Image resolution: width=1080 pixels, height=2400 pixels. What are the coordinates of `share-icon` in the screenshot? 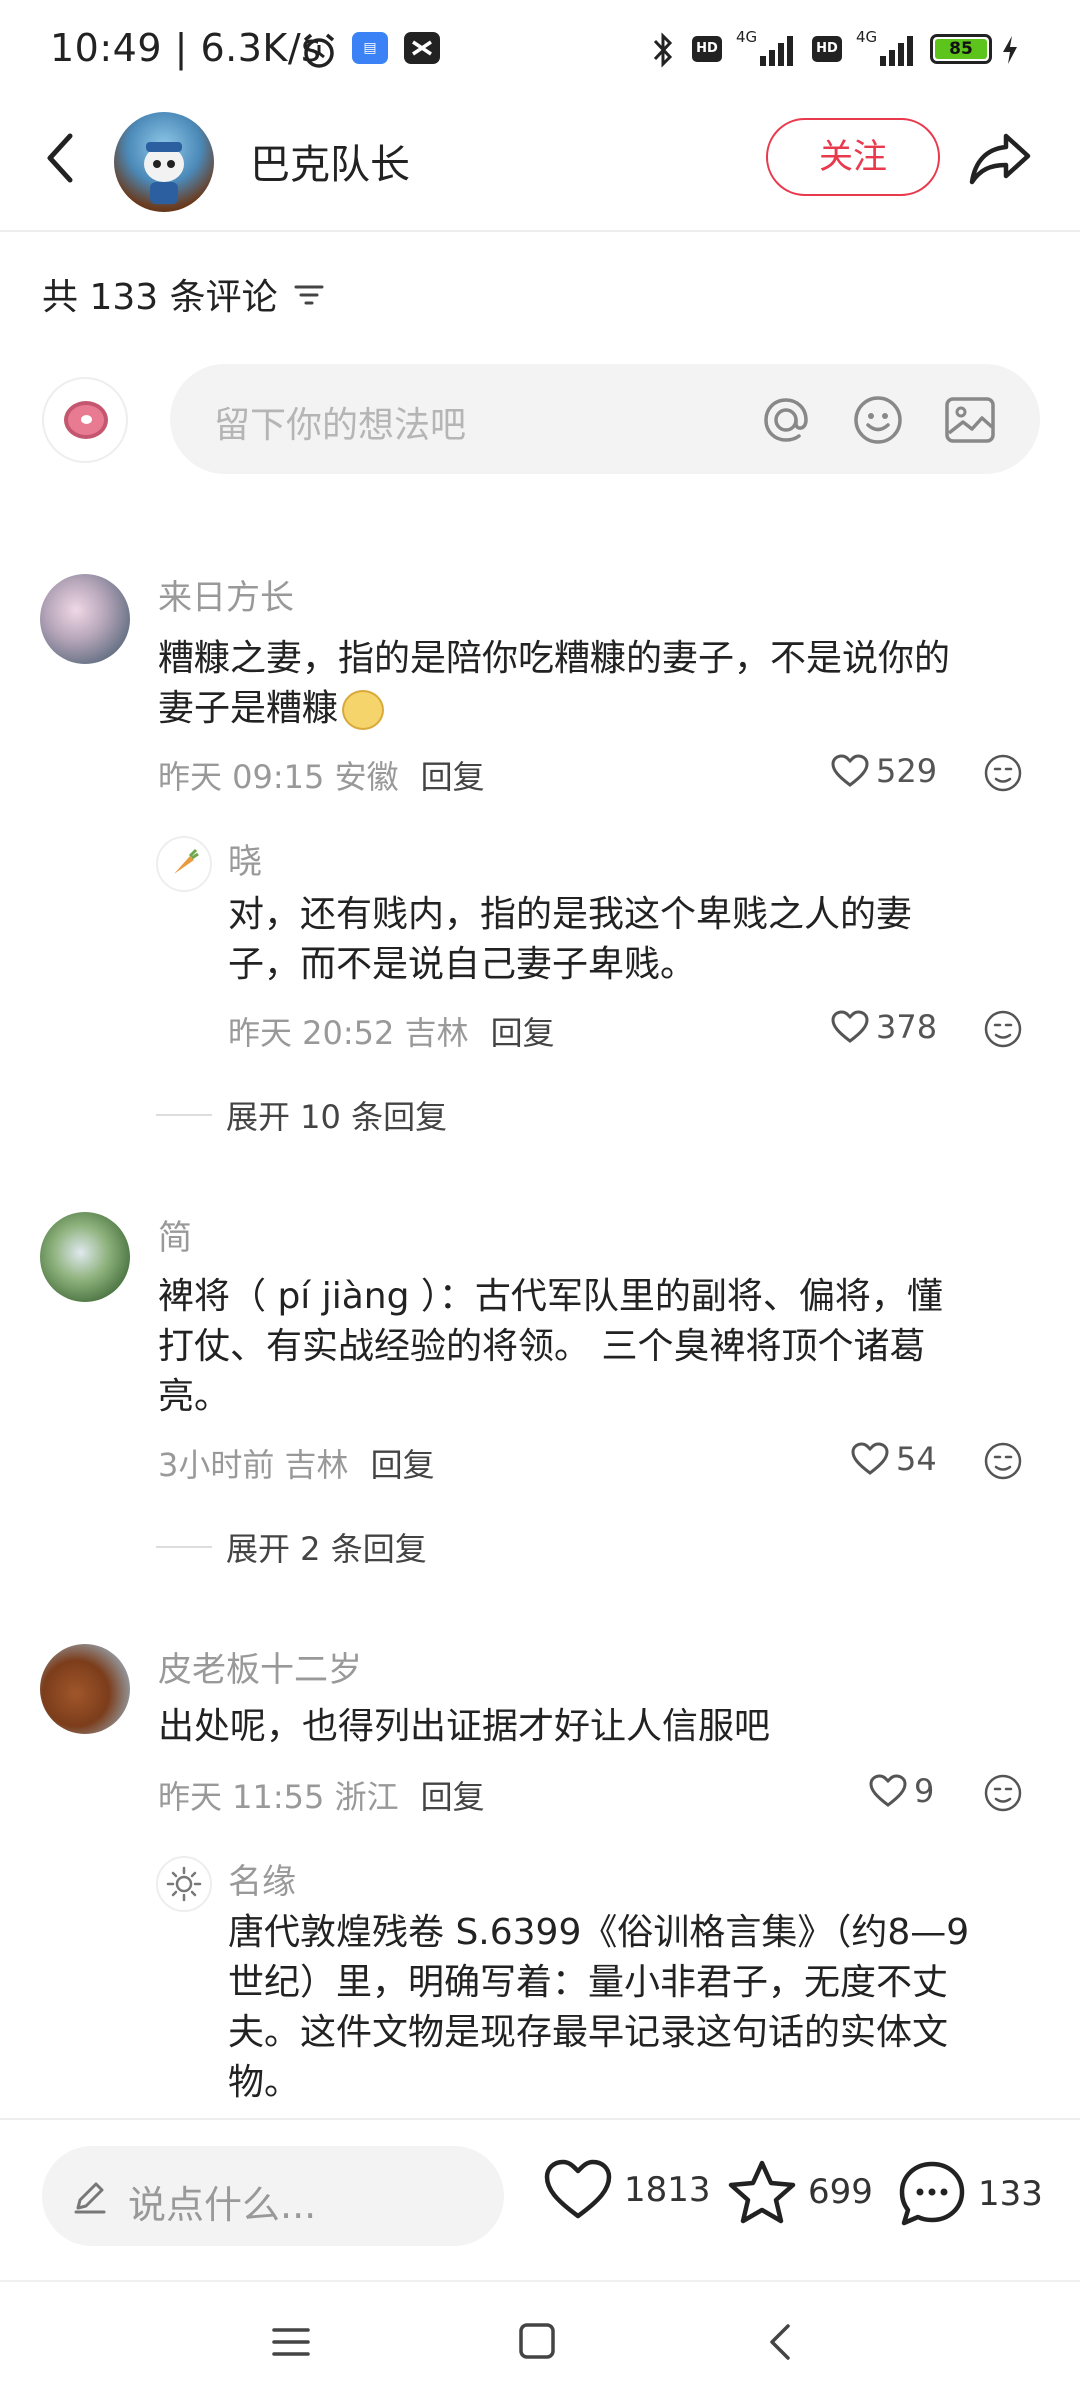 It's located at (1001, 157).